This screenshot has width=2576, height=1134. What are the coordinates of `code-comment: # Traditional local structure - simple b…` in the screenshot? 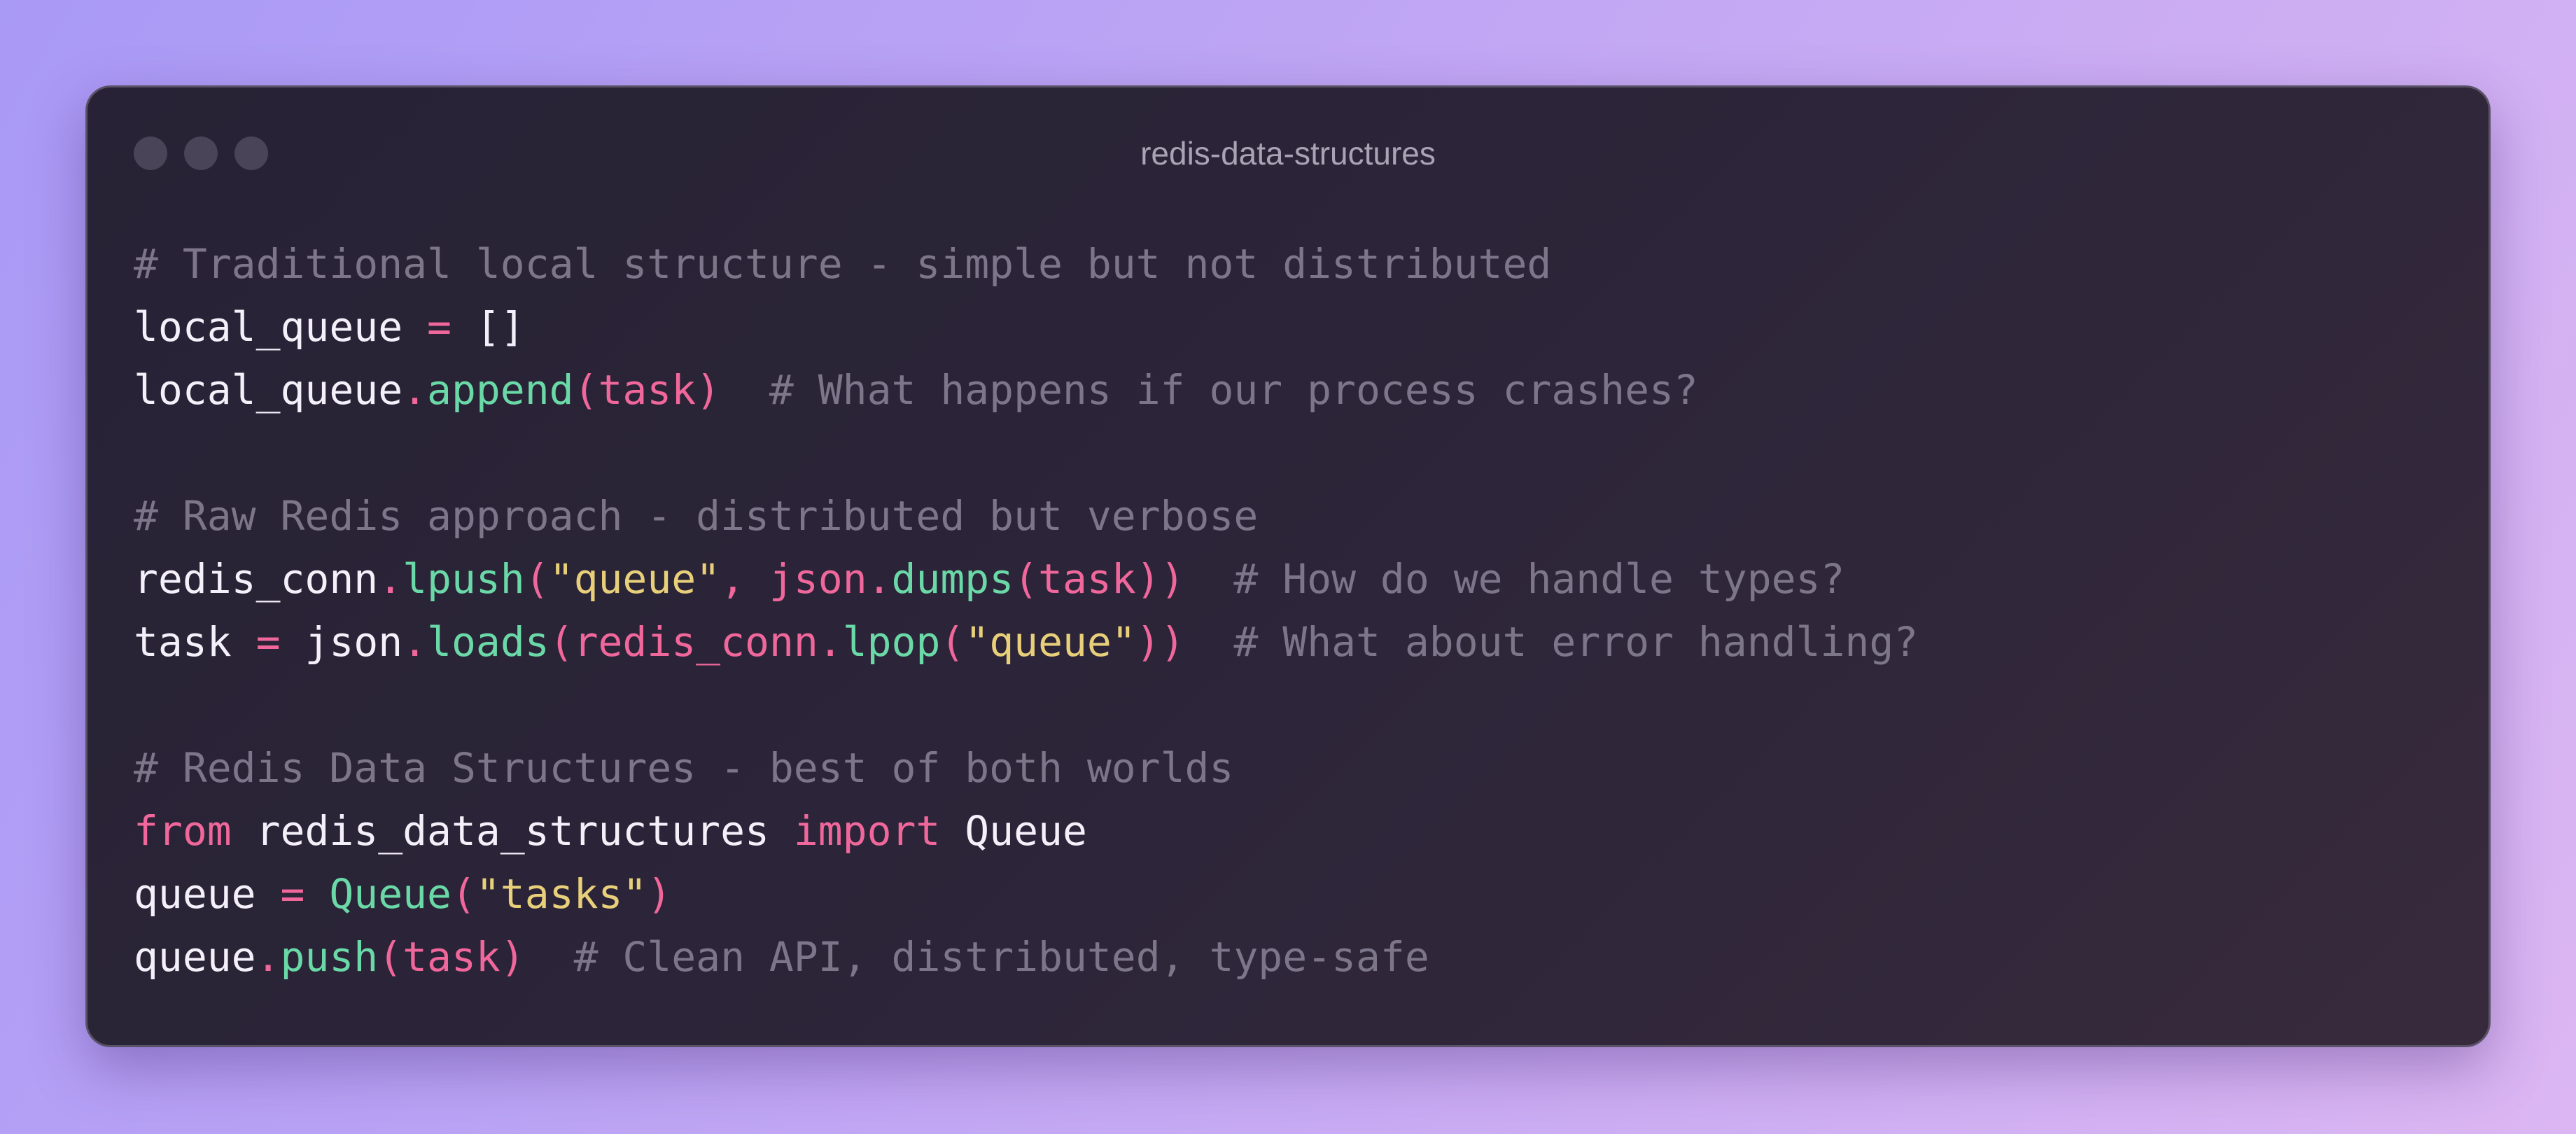 It's located at (843, 264).